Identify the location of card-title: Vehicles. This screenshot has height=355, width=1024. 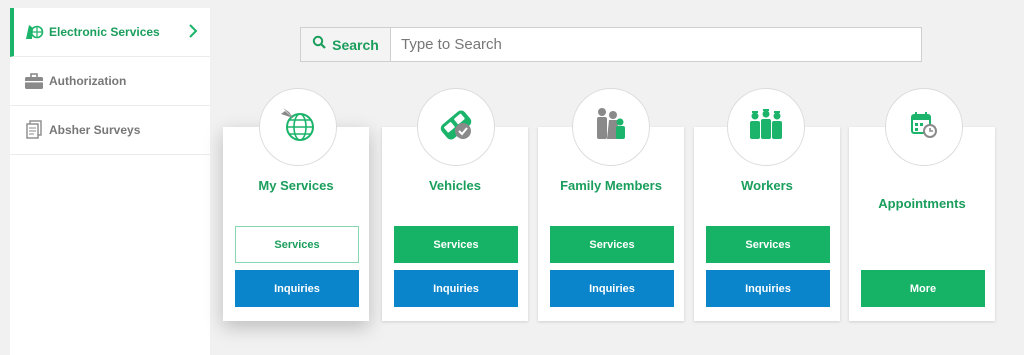
(455, 185).